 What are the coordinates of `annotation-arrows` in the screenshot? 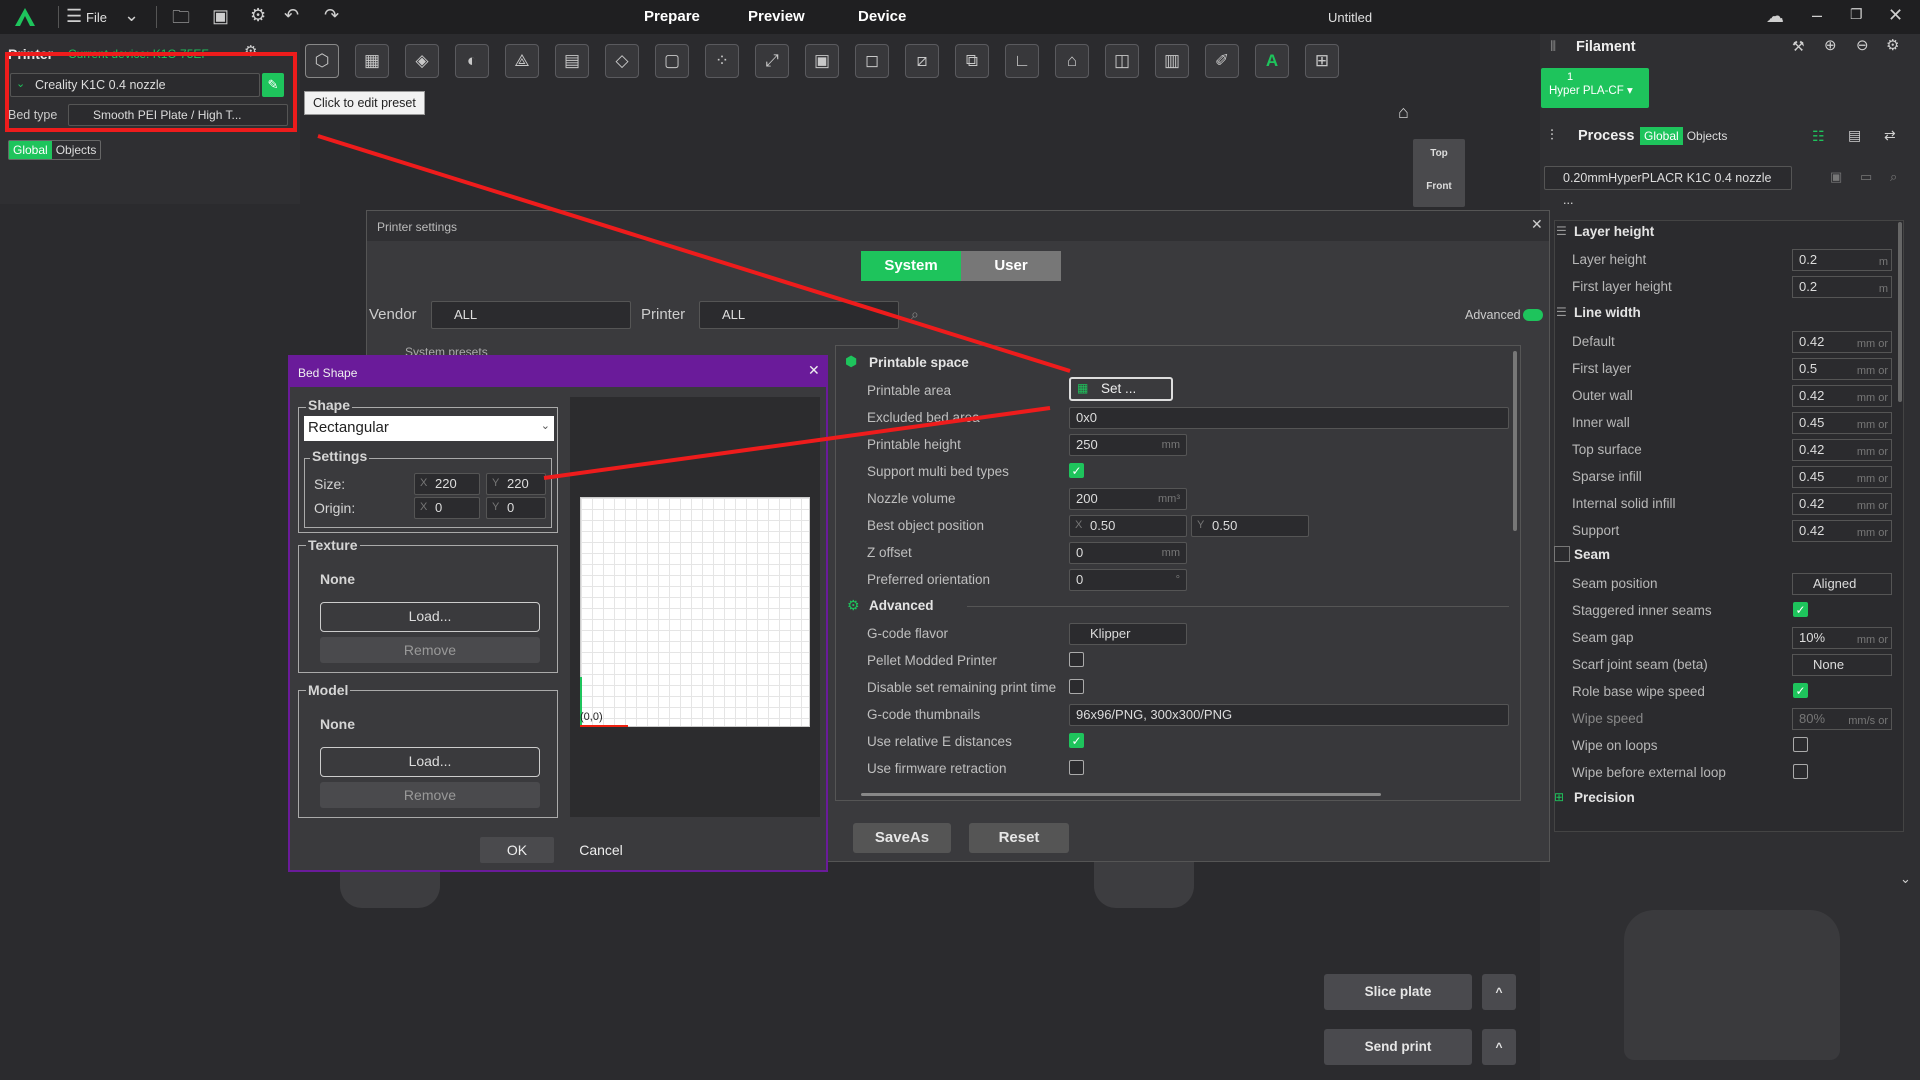 It's located at (694, 307).